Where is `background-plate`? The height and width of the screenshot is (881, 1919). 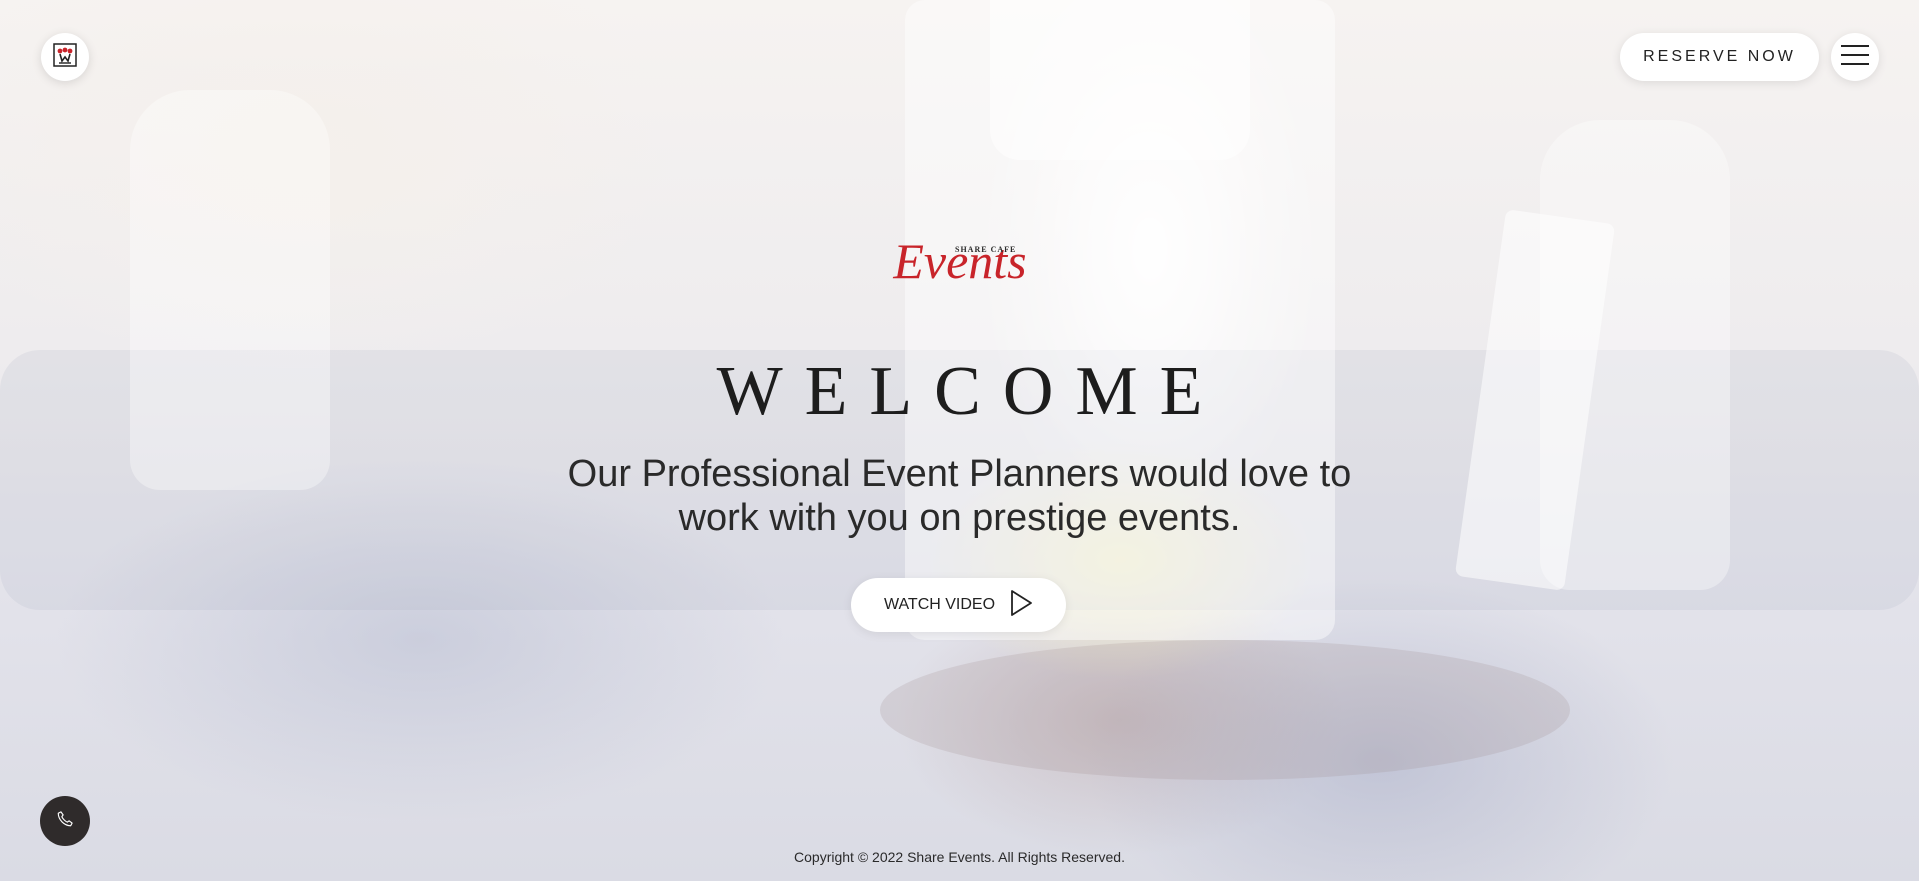 background-plate is located at coordinates (1225, 710).